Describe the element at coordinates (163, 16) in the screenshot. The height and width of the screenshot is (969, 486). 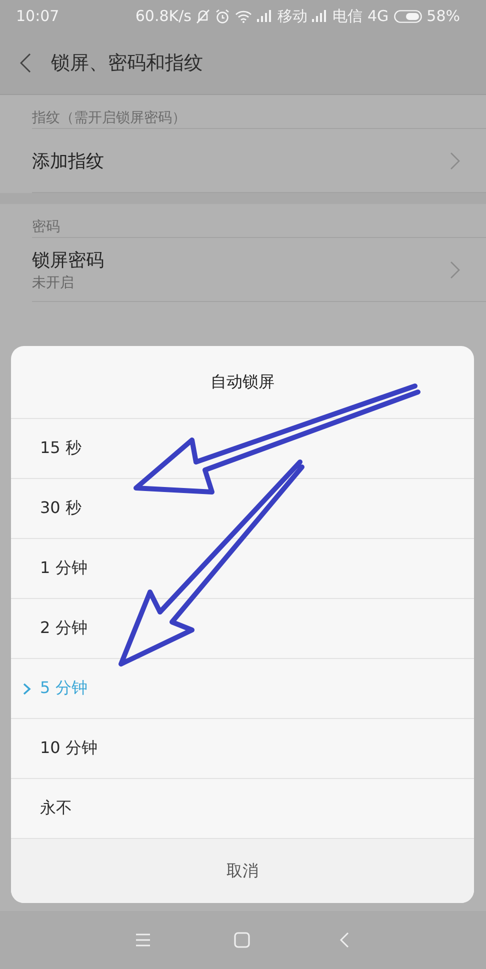
I see `network-speed: 60.8K/s` at that location.